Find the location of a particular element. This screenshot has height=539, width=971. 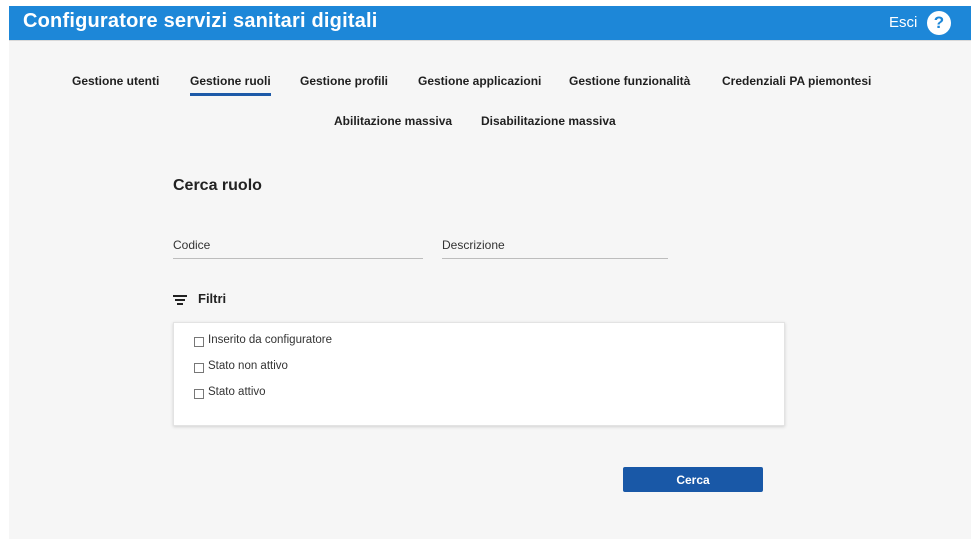

checkbox-label: Inserito da configuratore is located at coordinates (270, 340).